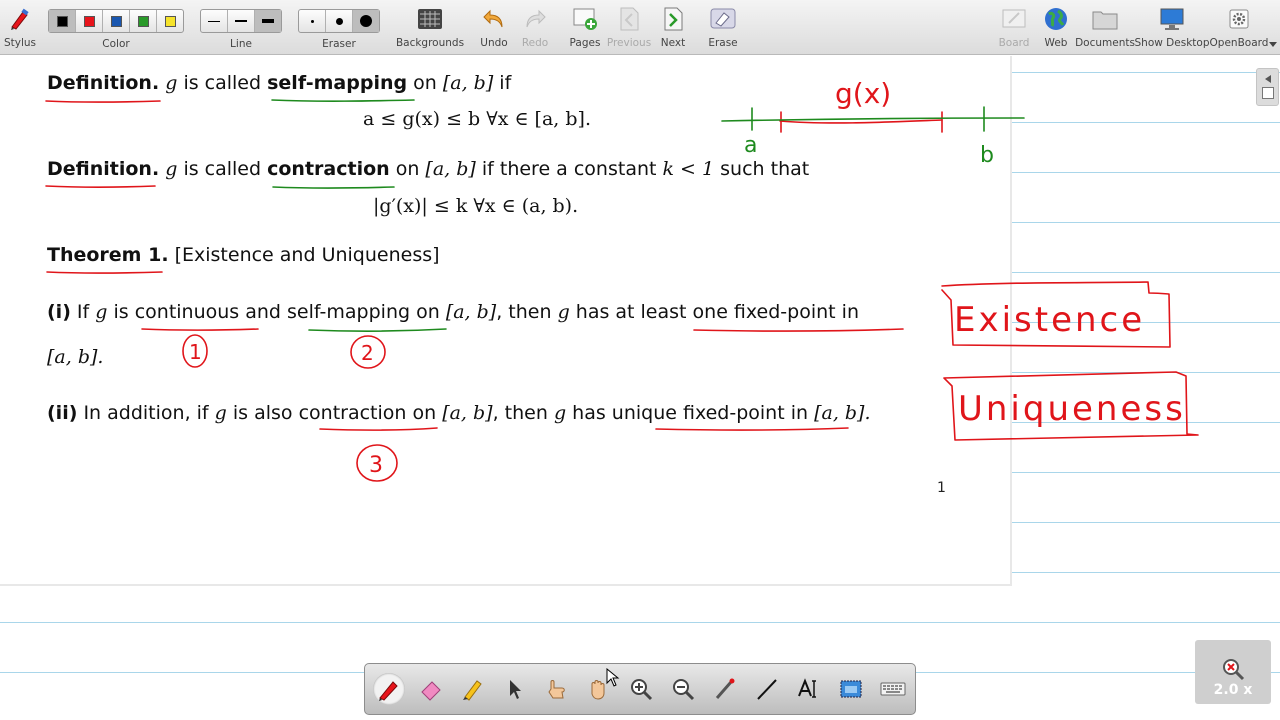 The height and width of the screenshot is (720, 1280). Describe the element at coordinates (222, 83) in the screenshot. I see `text: is called` at that location.